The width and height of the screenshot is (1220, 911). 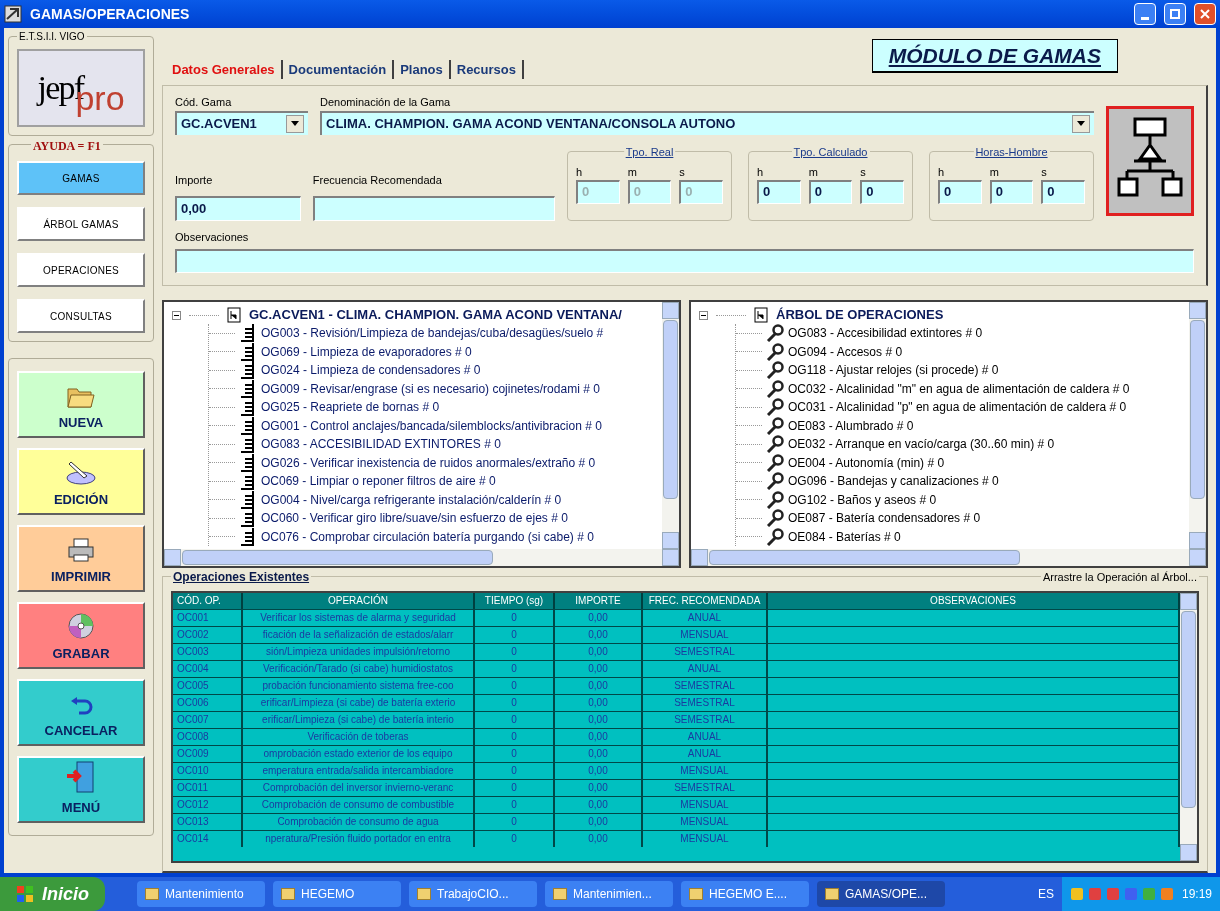 I want to click on close-button, so click(x=1205, y=14).